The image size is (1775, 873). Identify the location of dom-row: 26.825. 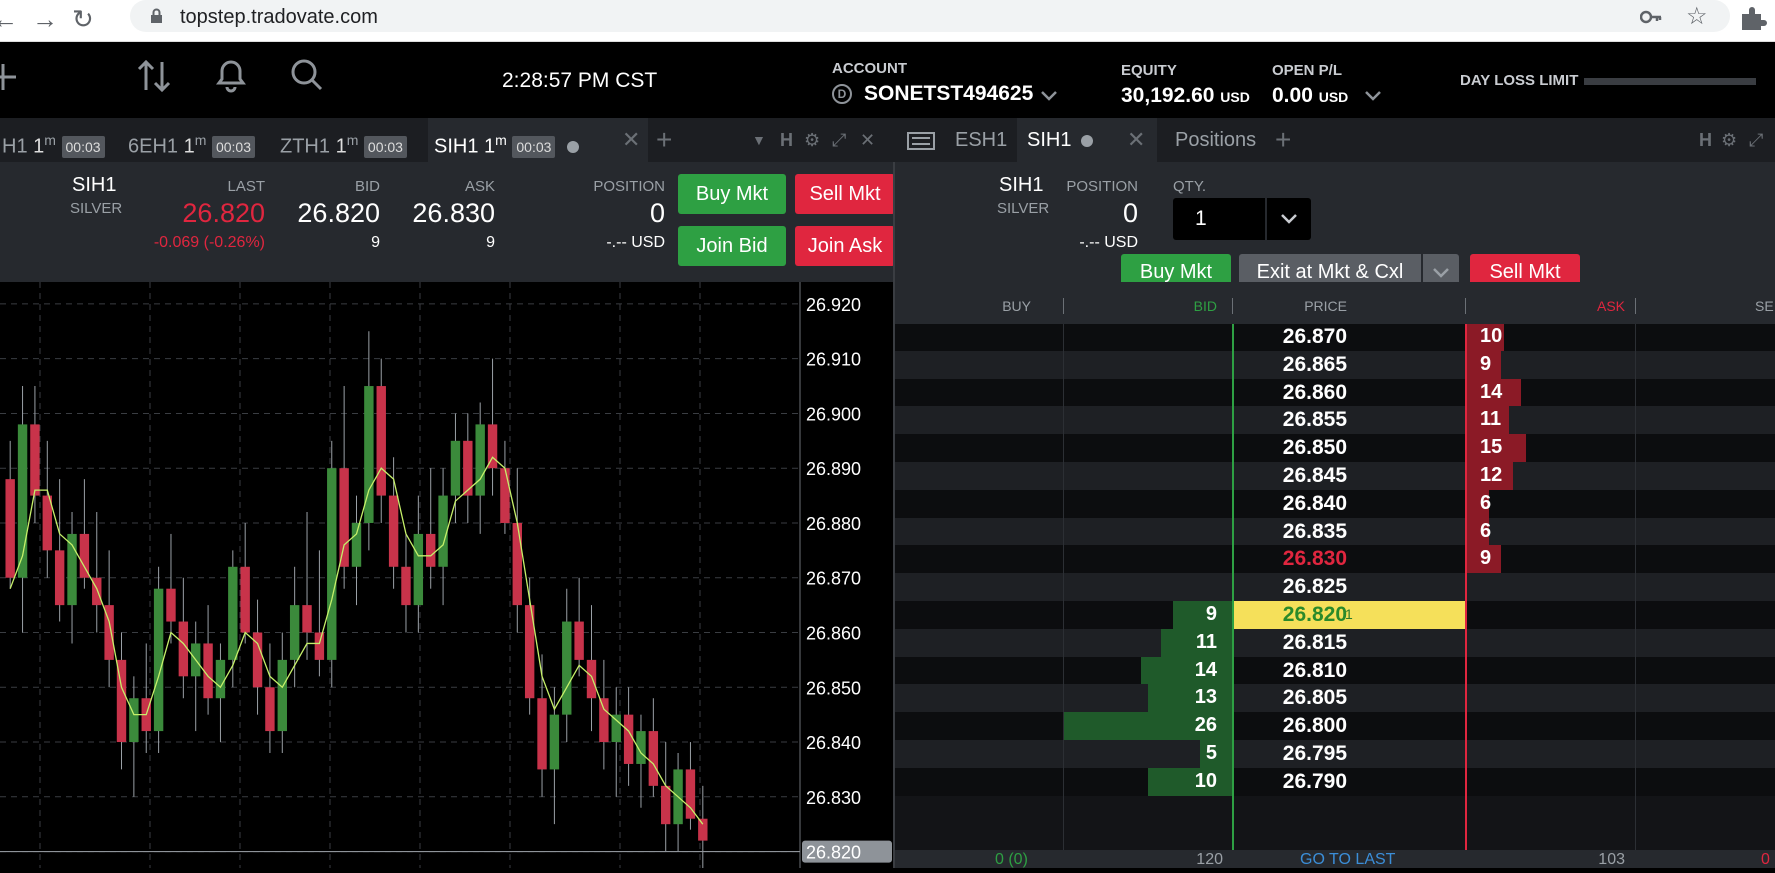
(1335, 587).